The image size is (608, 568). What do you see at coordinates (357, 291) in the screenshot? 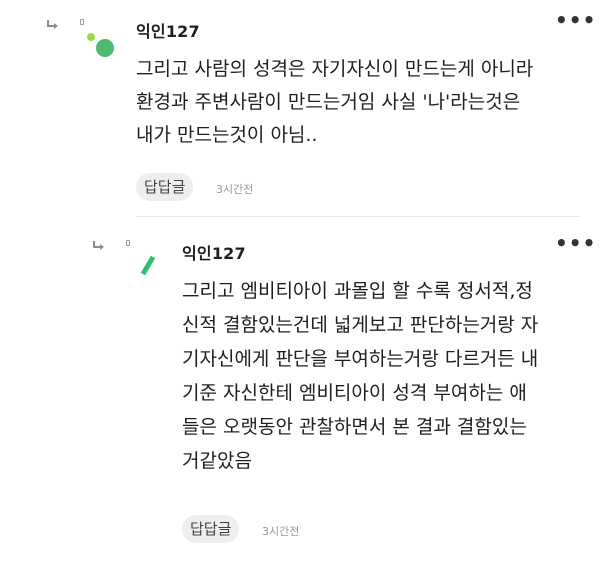
I see `comment-line: 그리고 엠비티아이 과몰입 할 수록 정서적,정` at bounding box center [357, 291].